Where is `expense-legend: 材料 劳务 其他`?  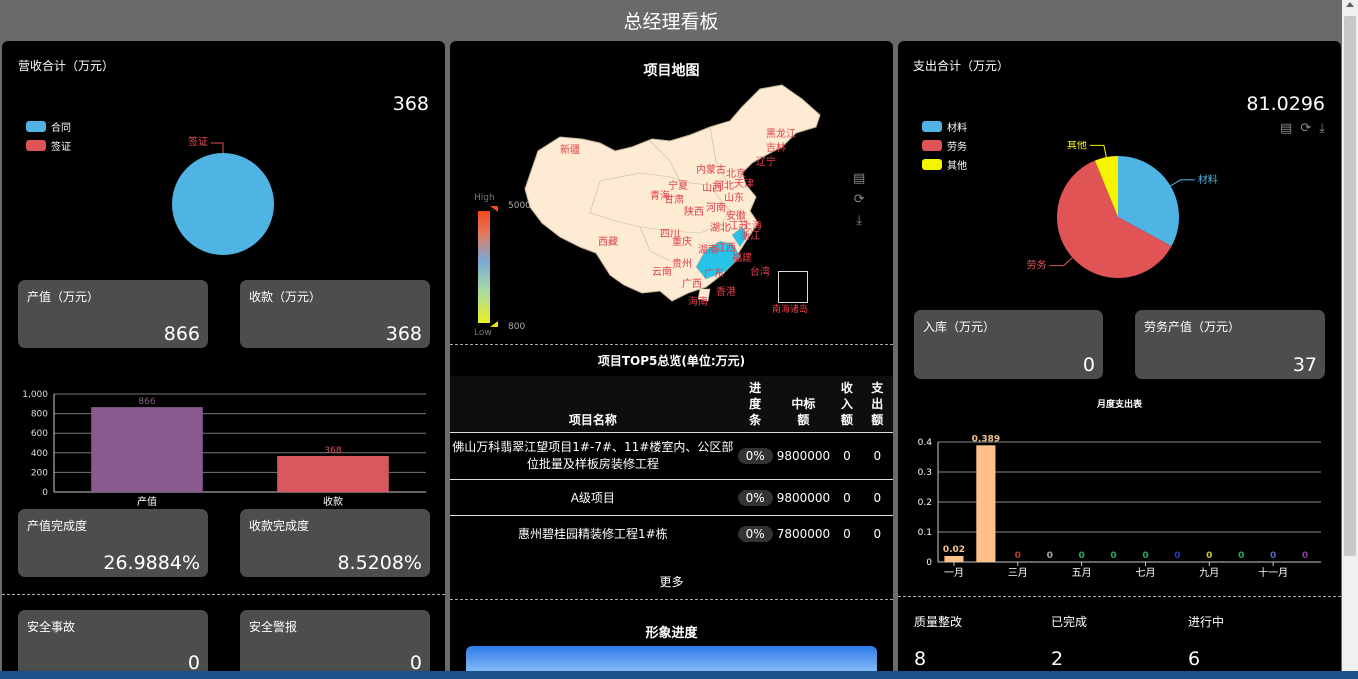
expense-legend: 材料 劳务 其他 is located at coordinates (944, 145).